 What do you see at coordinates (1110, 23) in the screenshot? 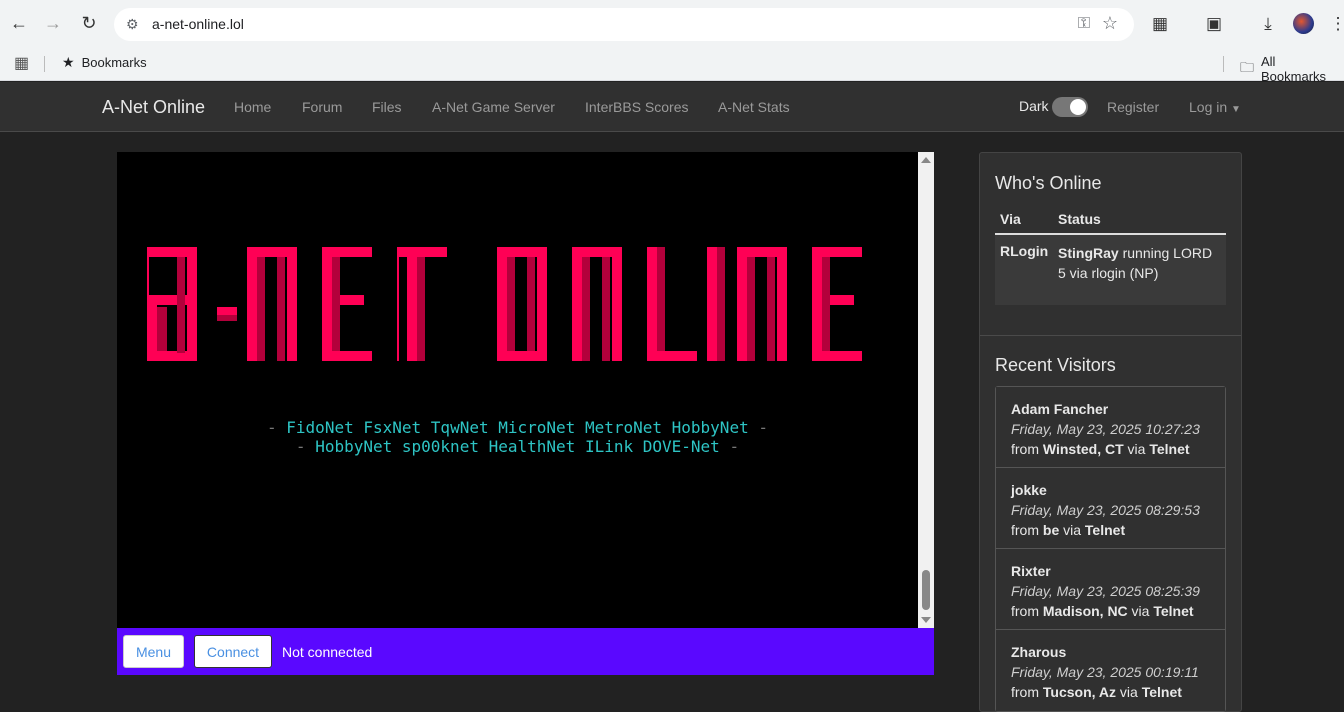
I see `bookmark-star-icon: ☆` at bounding box center [1110, 23].